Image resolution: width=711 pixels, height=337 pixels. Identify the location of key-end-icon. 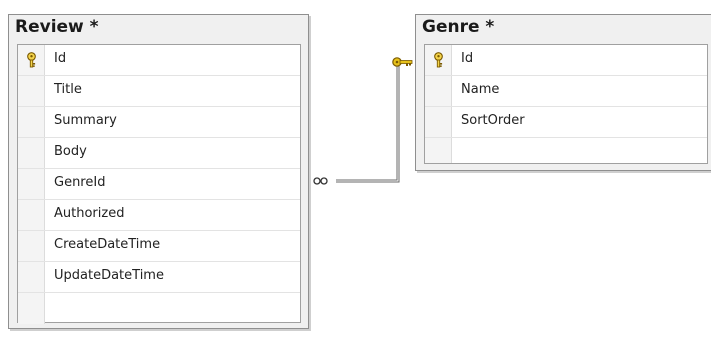
(402, 62).